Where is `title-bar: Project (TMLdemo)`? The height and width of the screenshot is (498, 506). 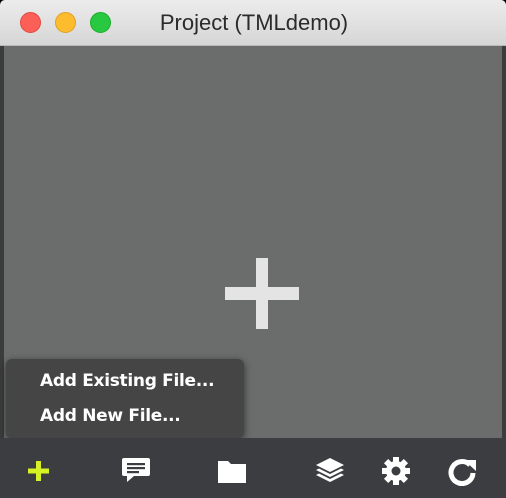
title-bar: Project (TMLdemo) is located at coordinates (253, 23).